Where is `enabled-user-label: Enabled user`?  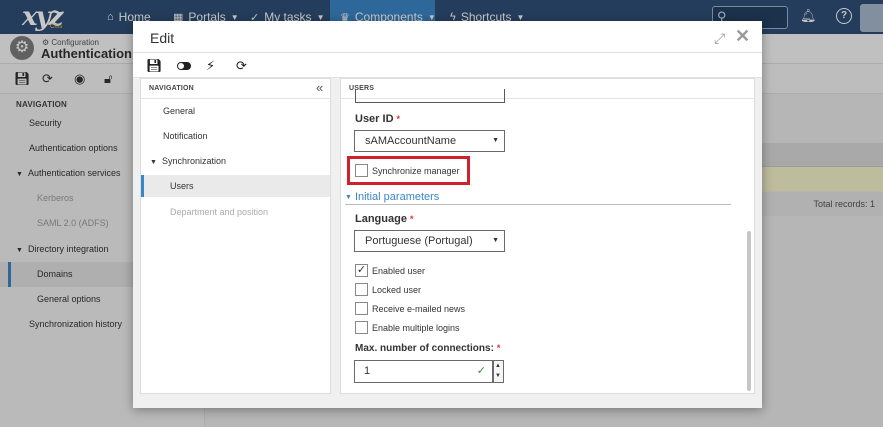
enabled-user-label: Enabled user is located at coordinates (399, 271).